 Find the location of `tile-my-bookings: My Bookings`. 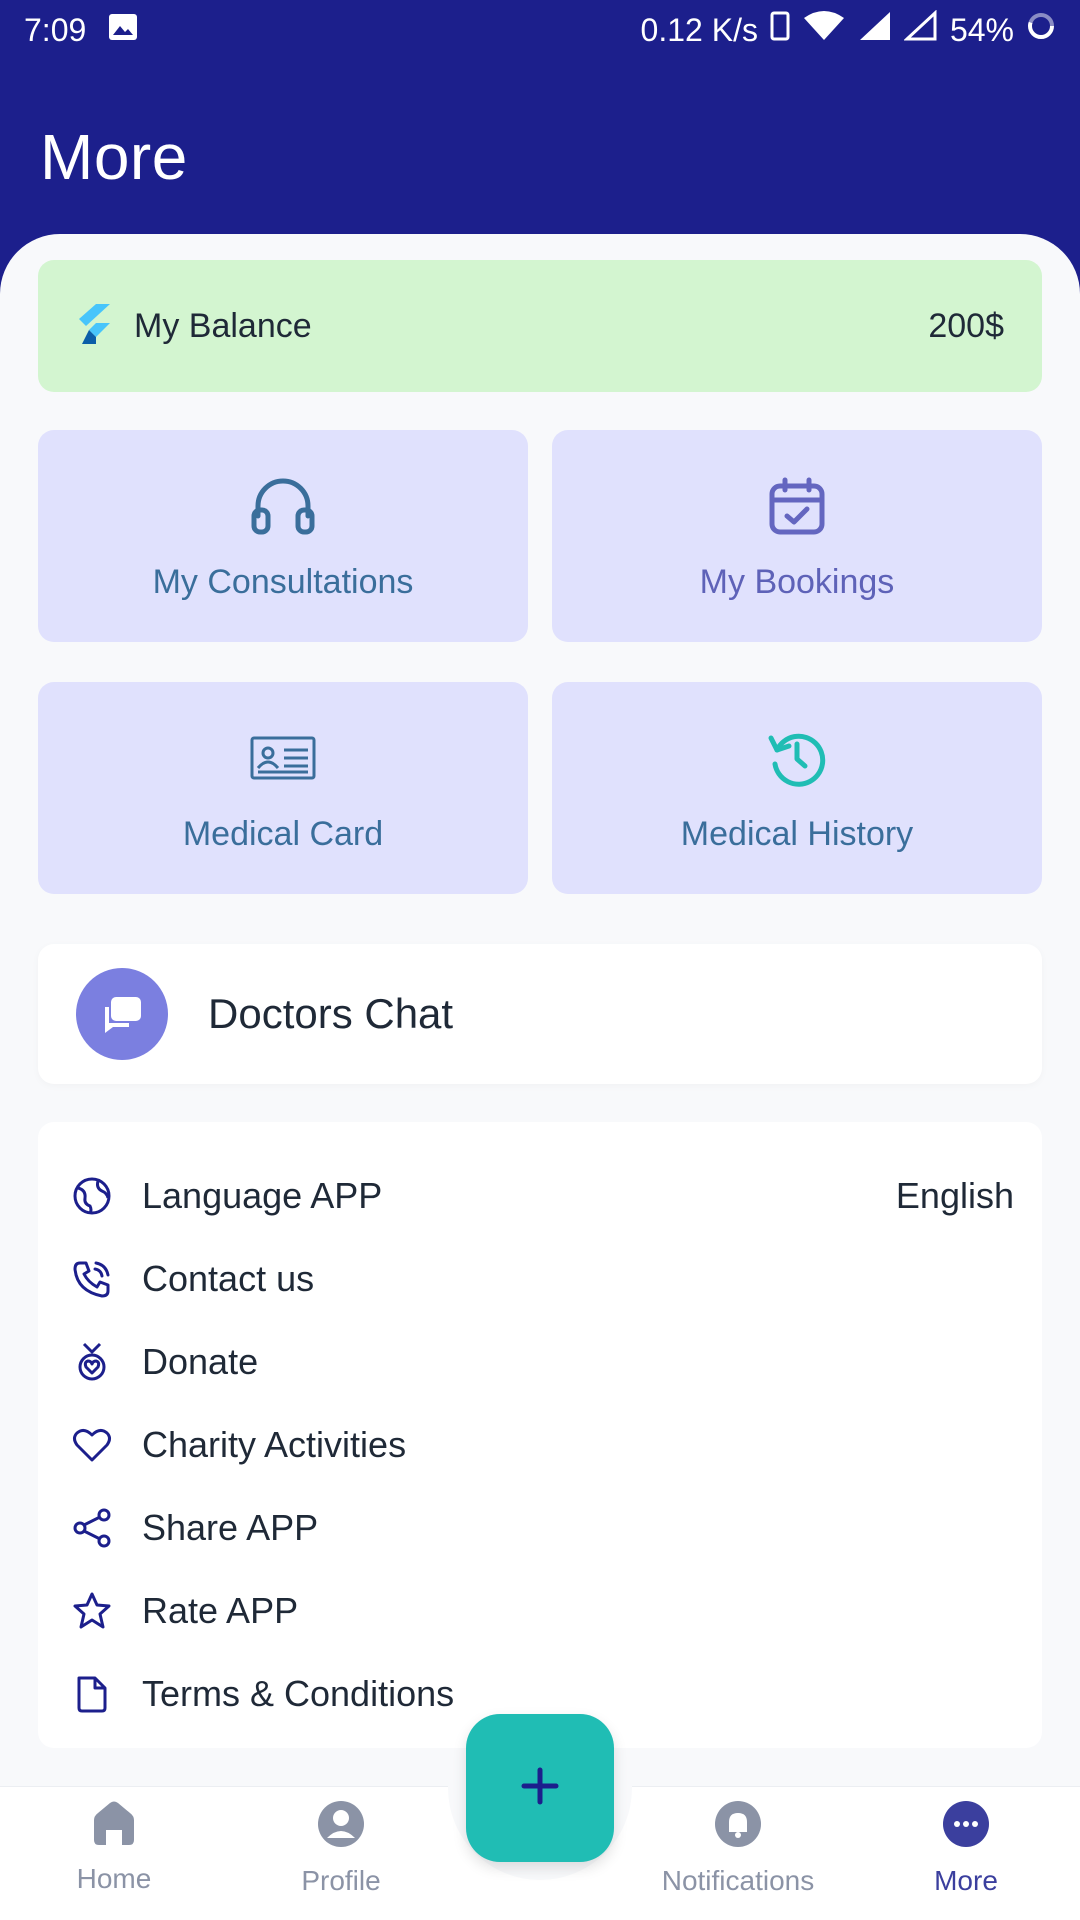

tile-my-bookings: My Bookings is located at coordinates (797, 536).